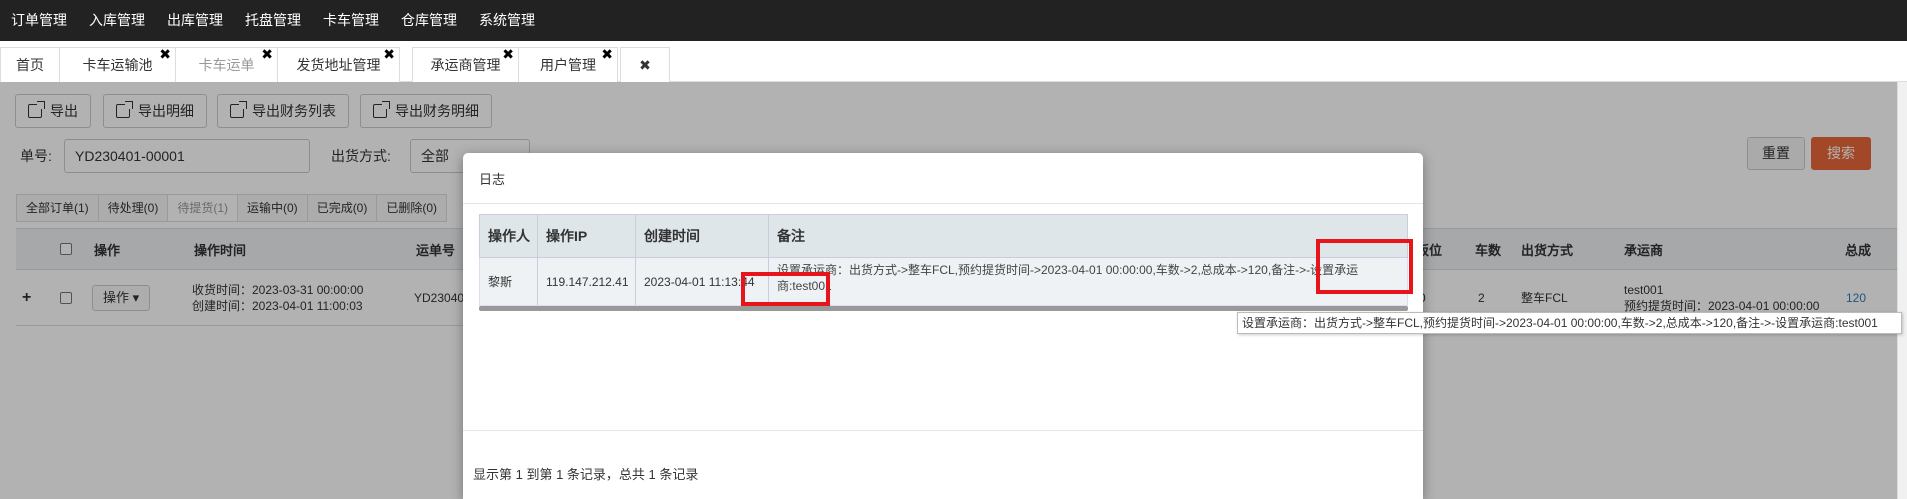  Describe the element at coordinates (702, 236) in the screenshot. I see `log-col-created: 创建时间` at that location.